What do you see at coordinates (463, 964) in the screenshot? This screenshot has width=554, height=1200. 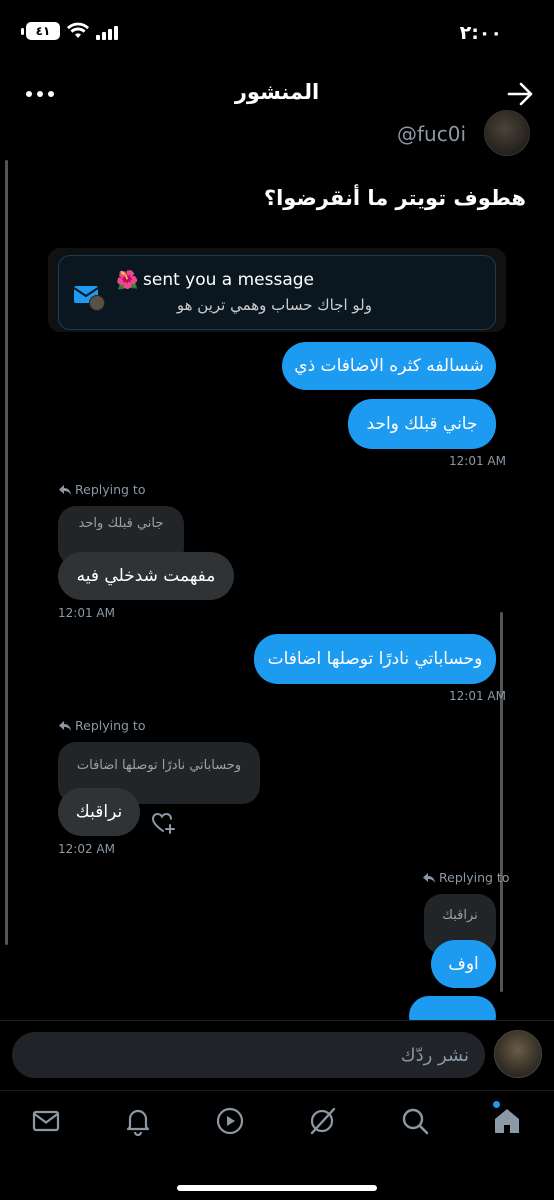 I see `message-bubble-sent: اوف` at bounding box center [463, 964].